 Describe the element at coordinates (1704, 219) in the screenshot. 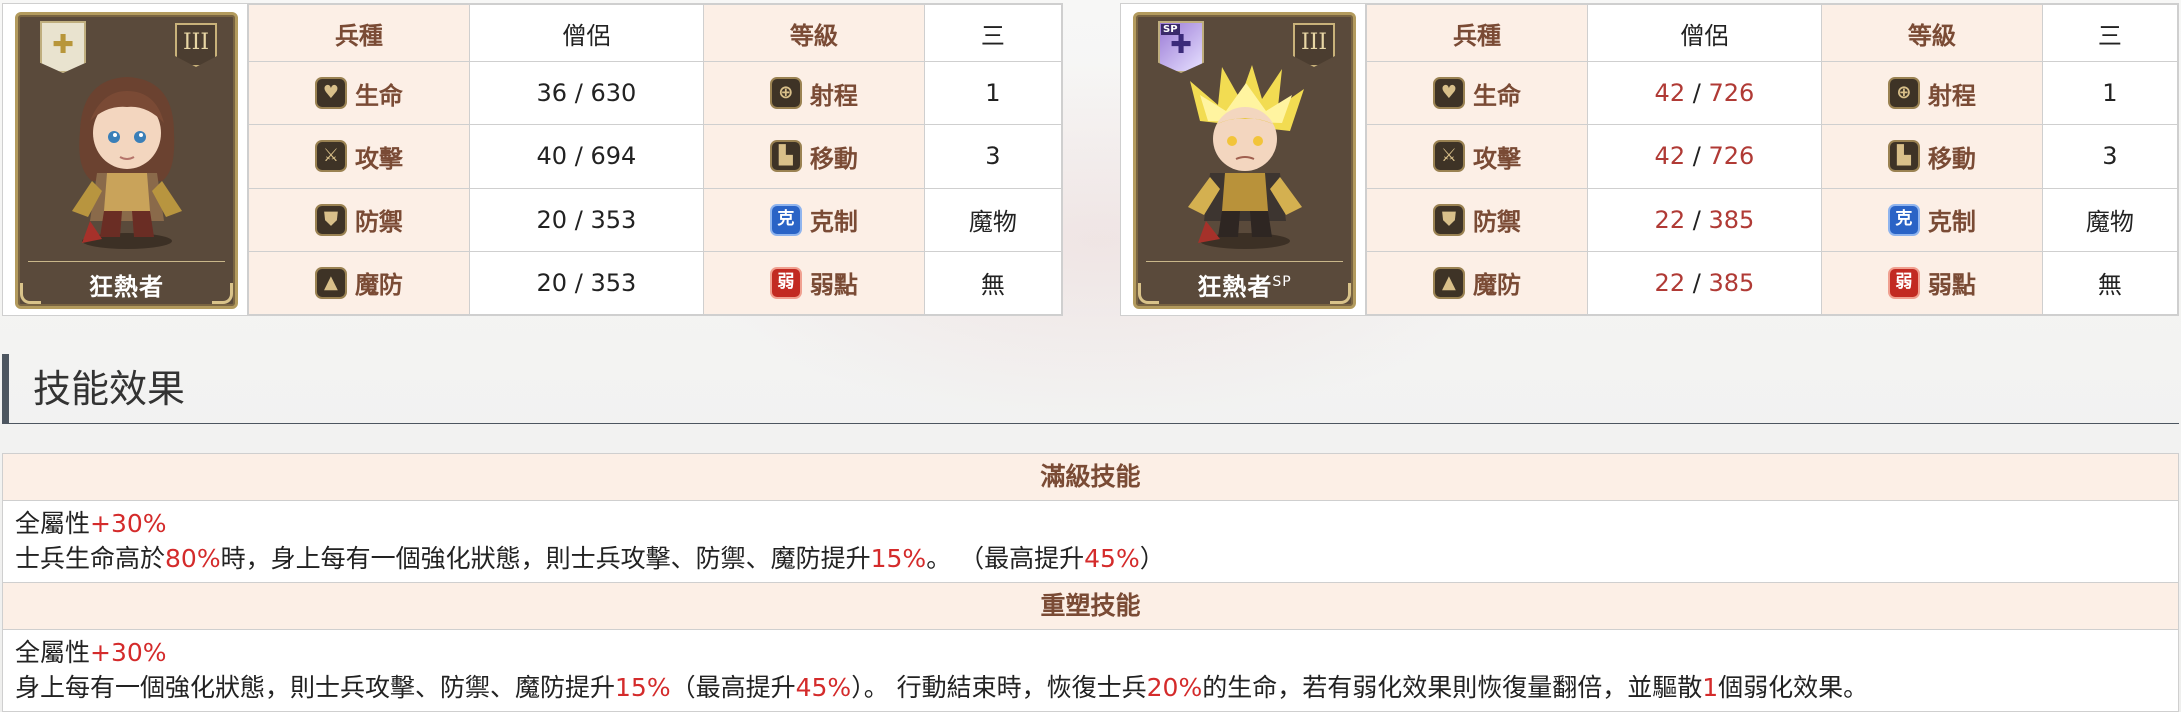

I see `def-value: 22 / 385` at that location.